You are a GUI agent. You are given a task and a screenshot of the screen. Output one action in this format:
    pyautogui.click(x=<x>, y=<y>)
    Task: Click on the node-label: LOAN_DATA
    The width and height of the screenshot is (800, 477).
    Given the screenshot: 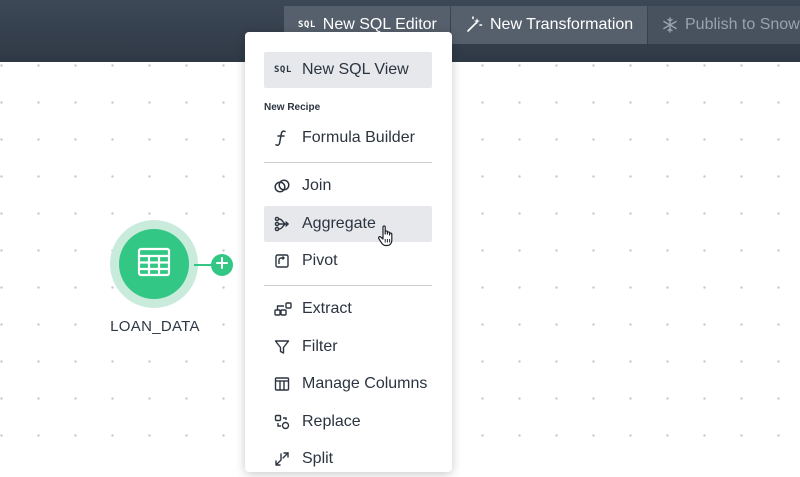 What is the action you would take?
    pyautogui.click(x=155, y=326)
    